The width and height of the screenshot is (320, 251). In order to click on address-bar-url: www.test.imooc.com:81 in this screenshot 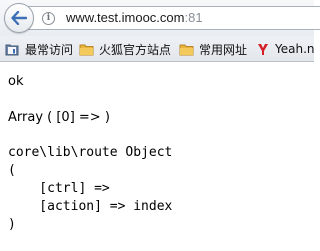, I will do `click(134, 18)`.